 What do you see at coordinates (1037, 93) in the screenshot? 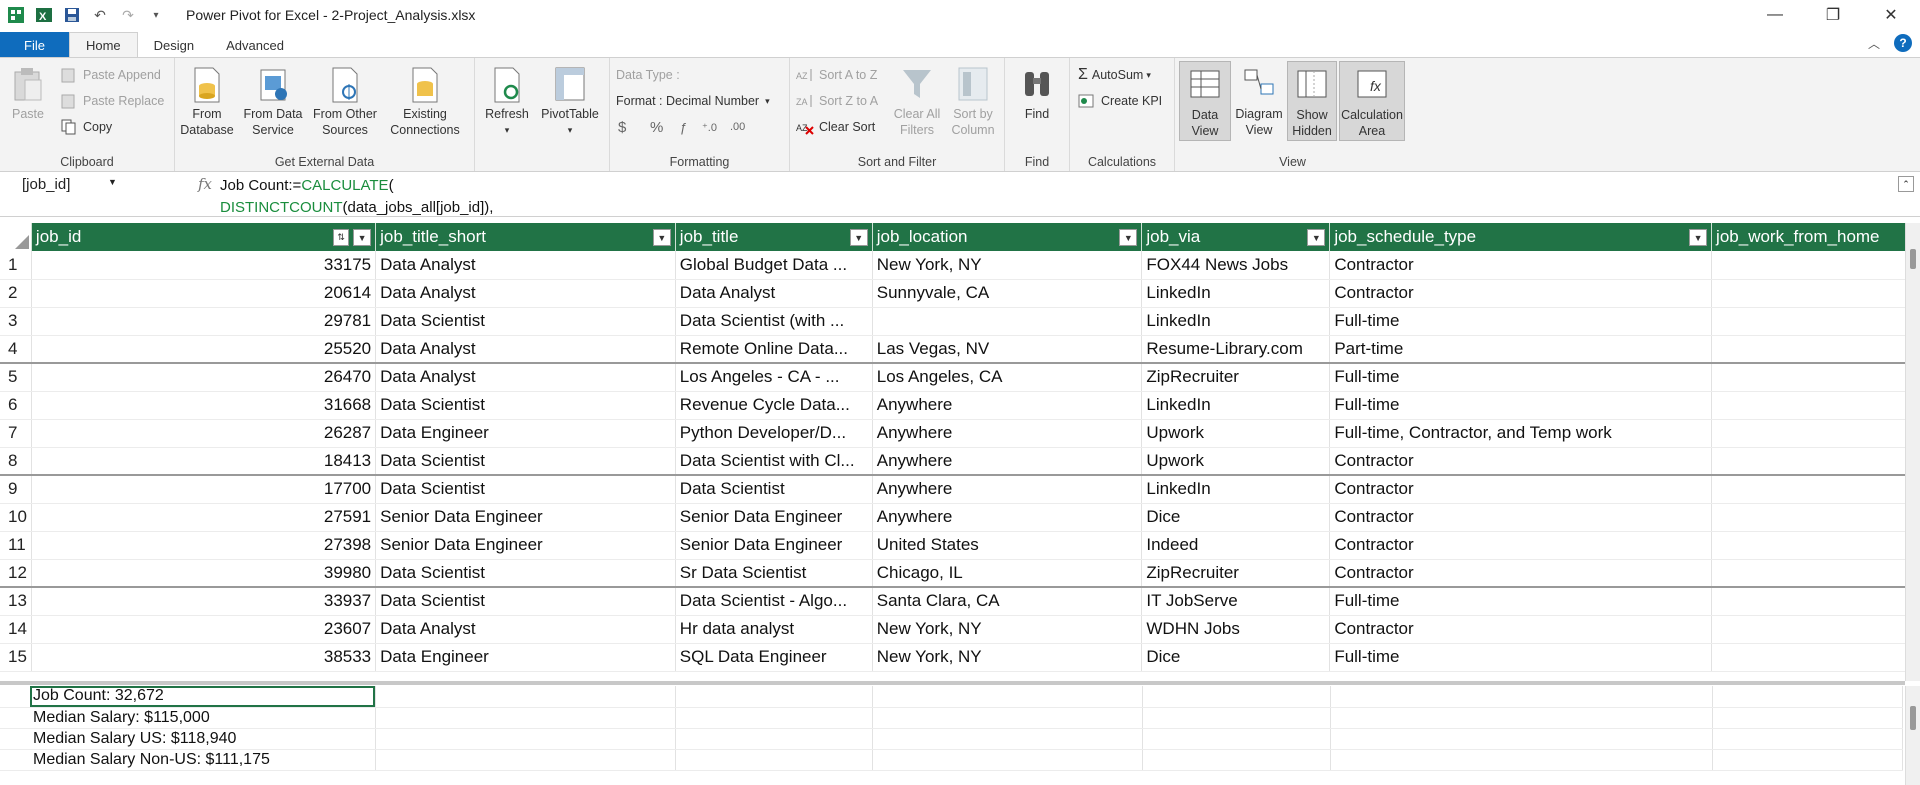
I see `find-button: Find` at bounding box center [1037, 93].